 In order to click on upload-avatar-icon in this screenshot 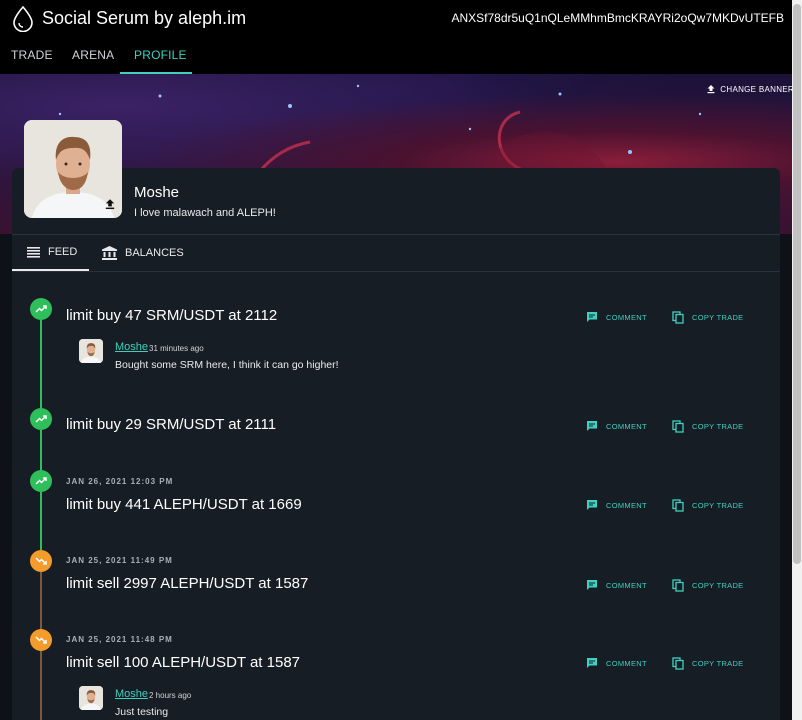, I will do `click(110, 204)`.